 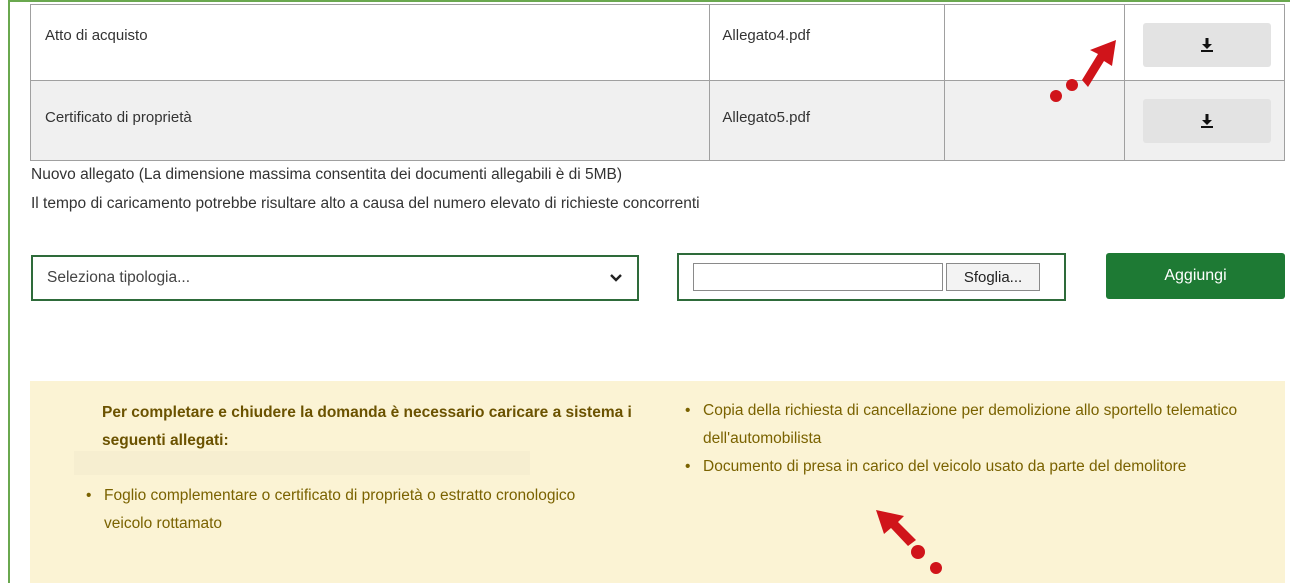 I want to click on chevron-down-icon, so click(x=616, y=278).